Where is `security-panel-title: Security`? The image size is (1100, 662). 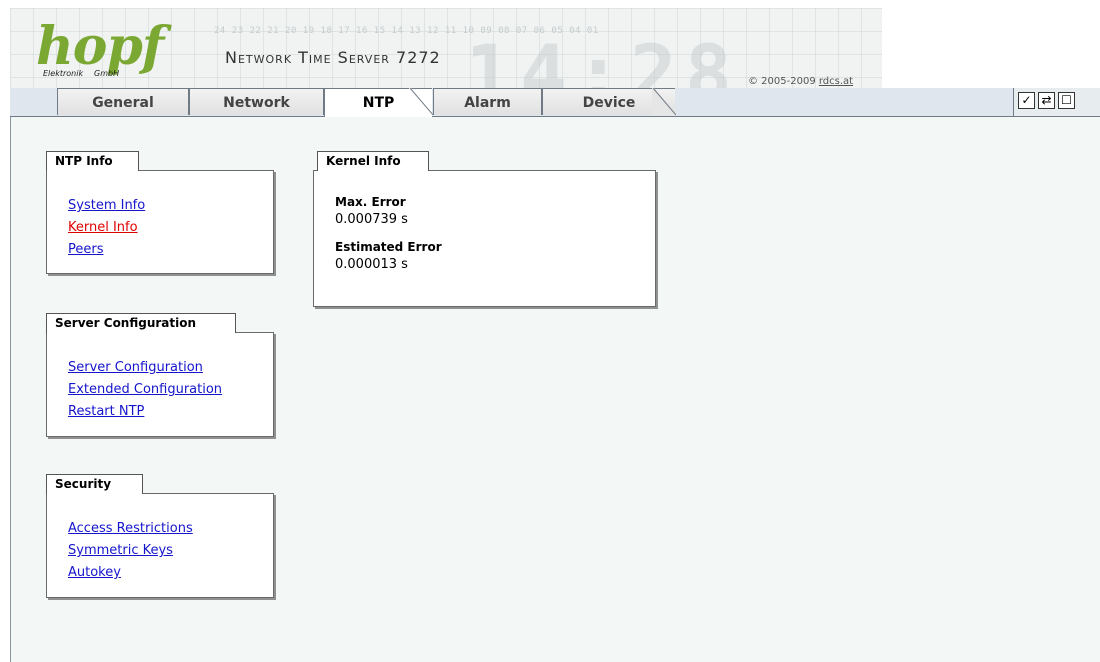 security-panel-title: Security is located at coordinates (94, 484).